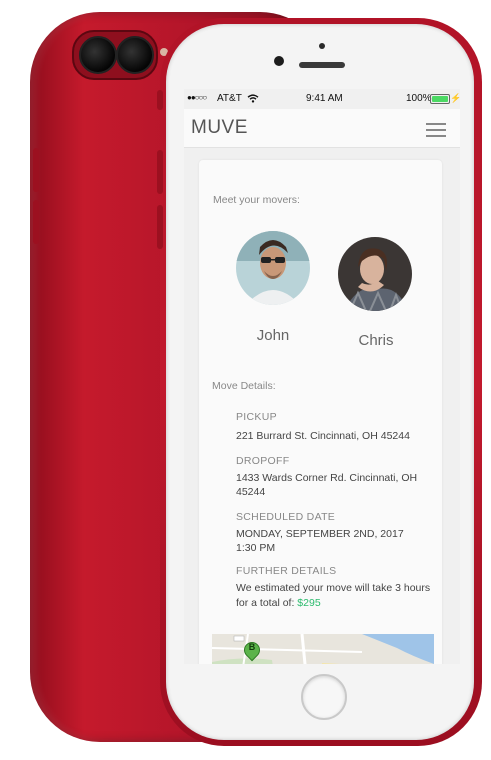  Describe the element at coordinates (327, 478) in the screenshot. I see `dropoff-address-line1: 1433 Wards Corner Rd. Cincinnati, OH` at that location.